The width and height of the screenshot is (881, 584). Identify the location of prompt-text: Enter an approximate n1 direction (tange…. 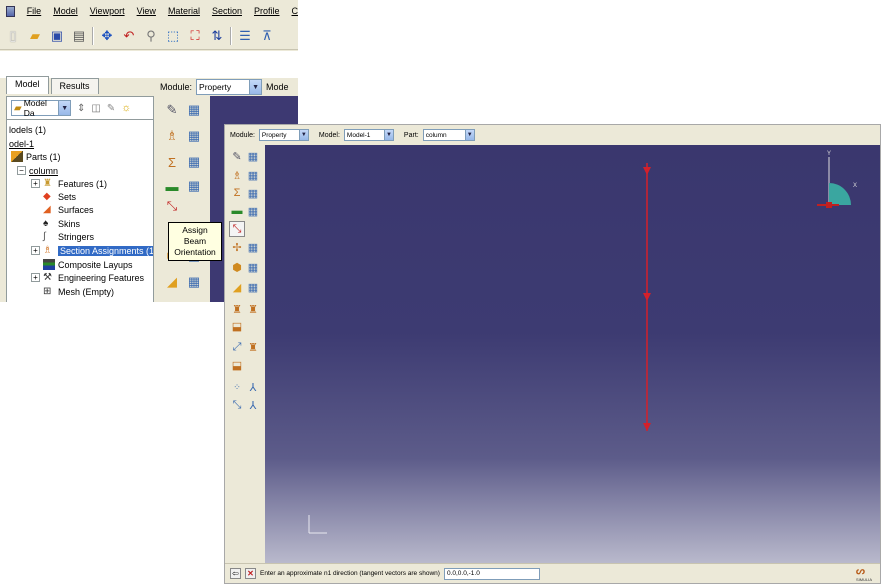
(350, 573).